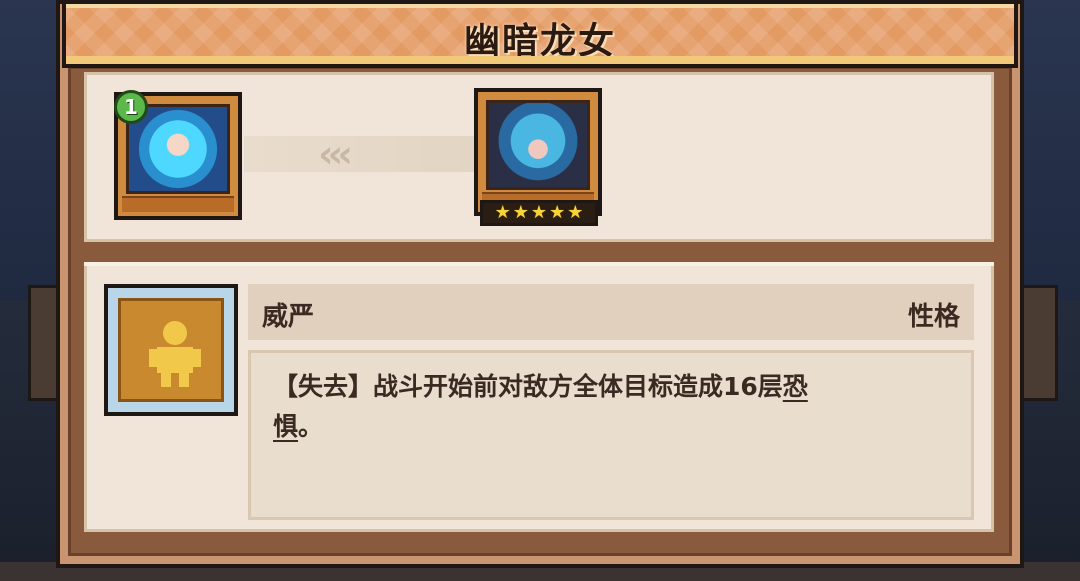 The height and width of the screenshot is (581, 1080). What do you see at coordinates (288, 317) in the screenshot?
I see `trait-name: 威严` at bounding box center [288, 317].